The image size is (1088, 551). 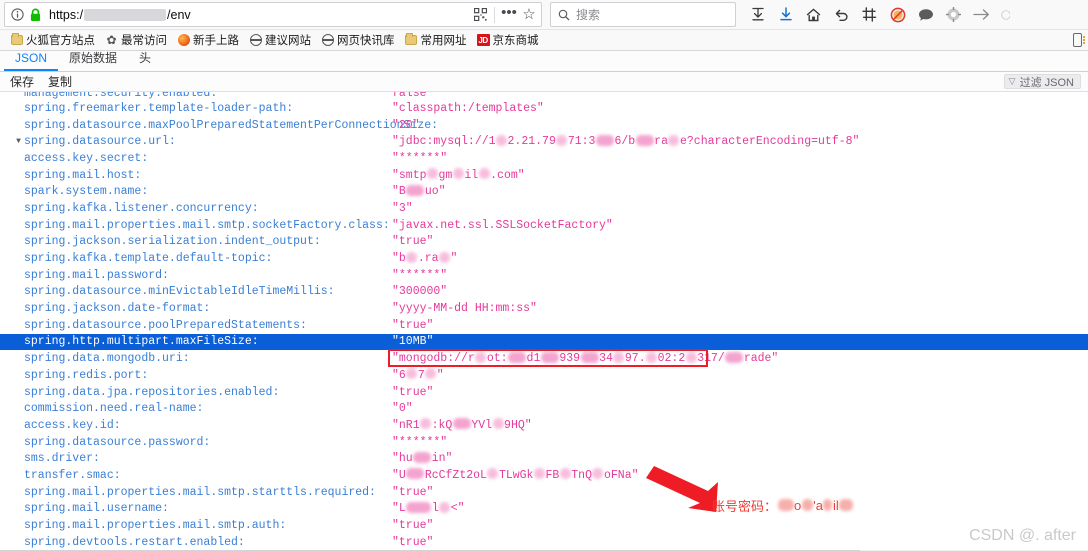 What do you see at coordinates (420, 292) in the screenshot?
I see `json-value: "300000"` at bounding box center [420, 292].